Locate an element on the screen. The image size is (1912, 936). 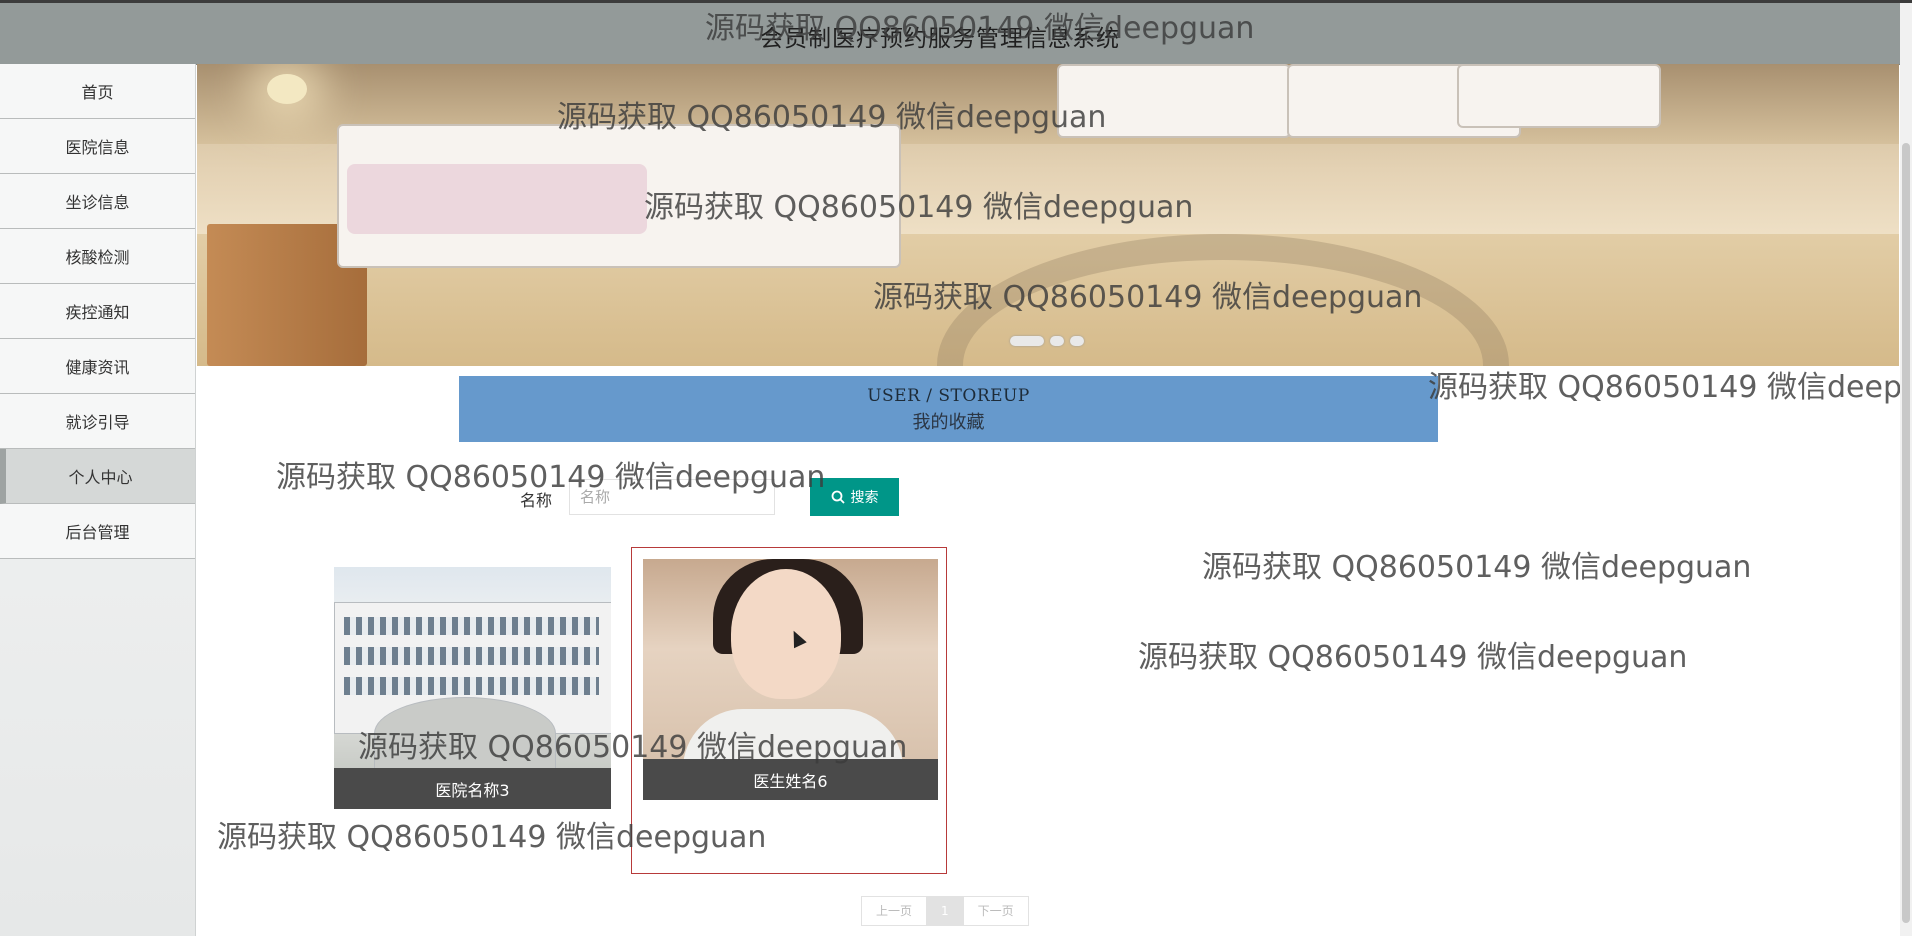
sidebar-item-cdc-notice: 疾控通知 is located at coordinates (97, 311).